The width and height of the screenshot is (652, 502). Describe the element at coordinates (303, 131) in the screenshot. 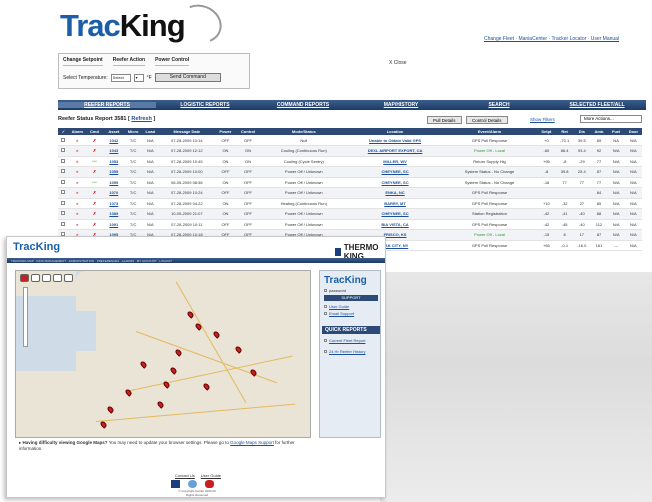

I see `column-header: Mode/Status` at that location.